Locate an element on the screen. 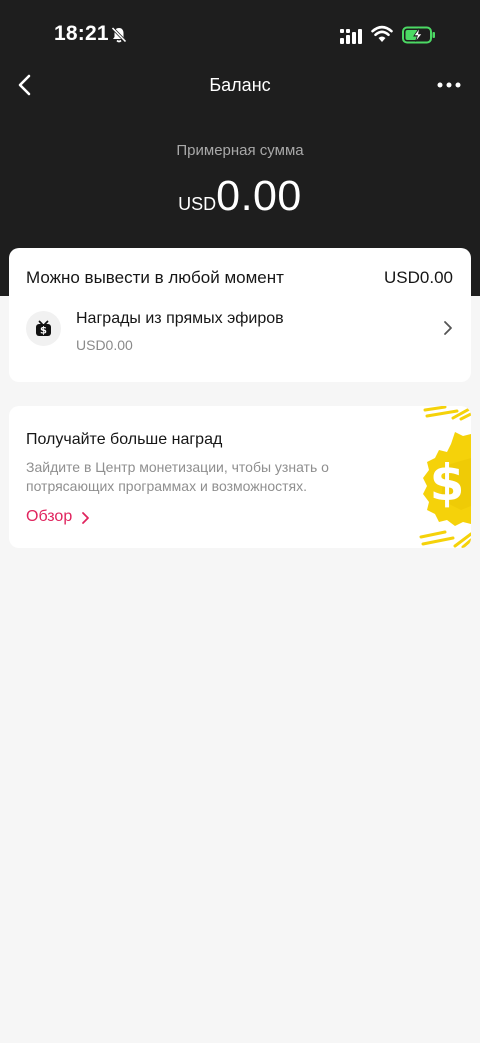  status-time: 18:21 is located at coordinates (81, 33).